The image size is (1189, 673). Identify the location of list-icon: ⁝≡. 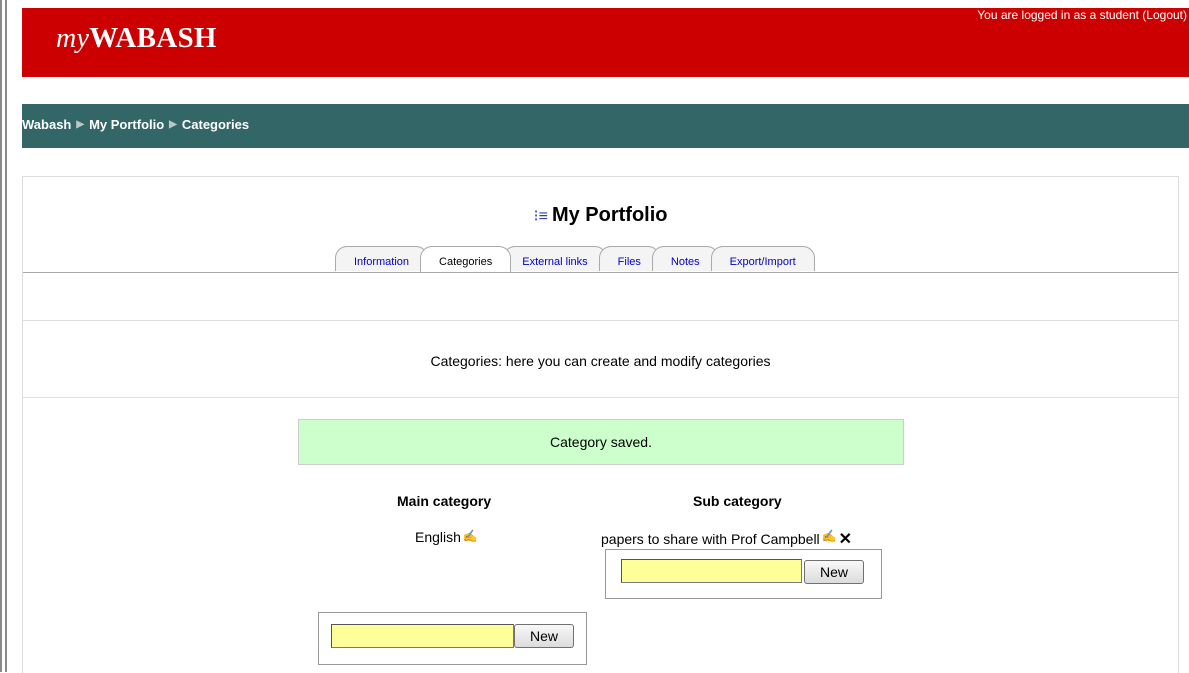
(540, 216).